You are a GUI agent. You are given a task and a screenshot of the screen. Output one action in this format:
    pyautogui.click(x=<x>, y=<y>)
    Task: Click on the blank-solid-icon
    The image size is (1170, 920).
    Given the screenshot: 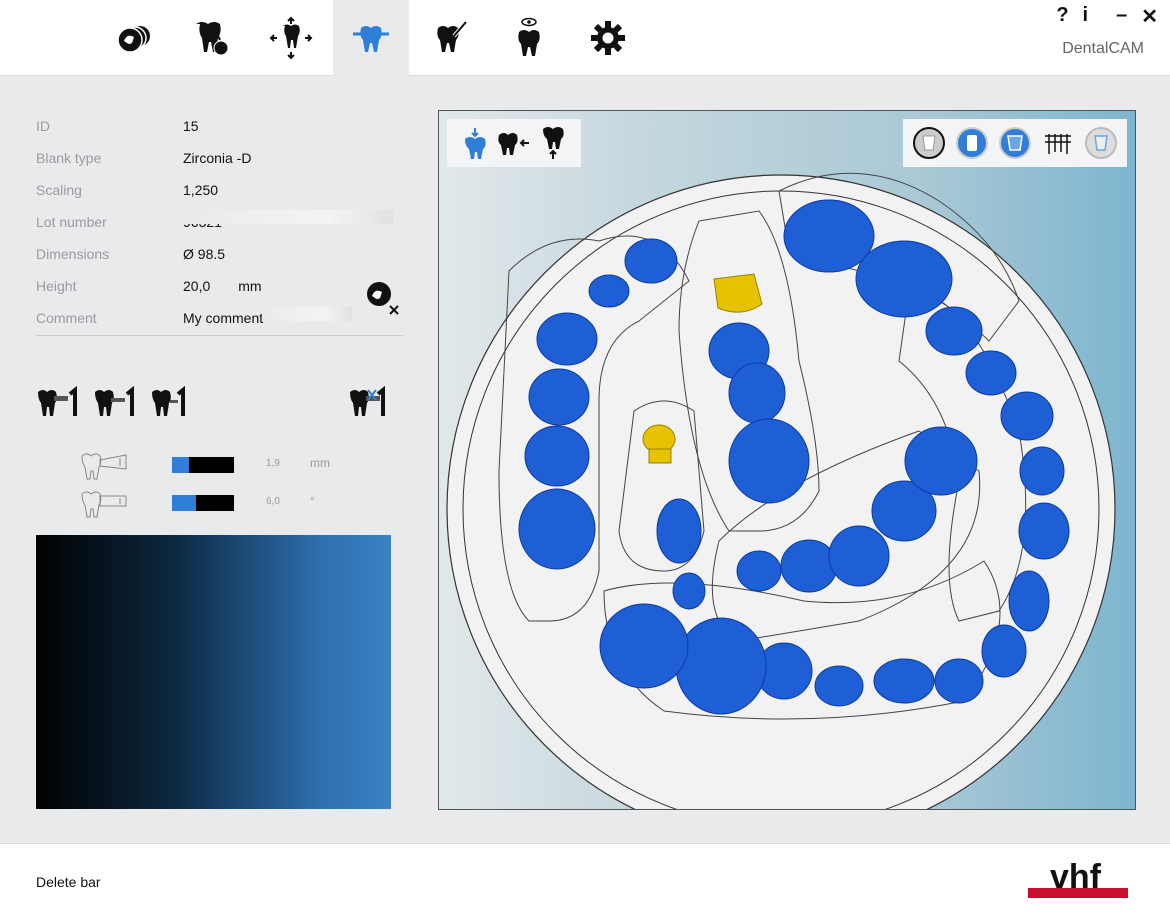 What is the action you would take?
    pyautogui.click(x=971, y=143)
    